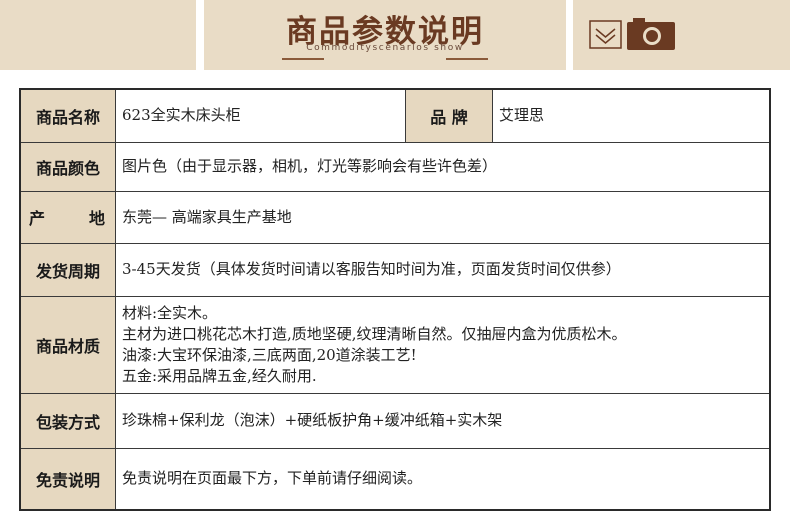 Image resolution: width=790 pixels, height=522 pixels. Describe the element at coordinates (449, 115) in the screenshot. I see `brand-label: 品 牌` at that location.